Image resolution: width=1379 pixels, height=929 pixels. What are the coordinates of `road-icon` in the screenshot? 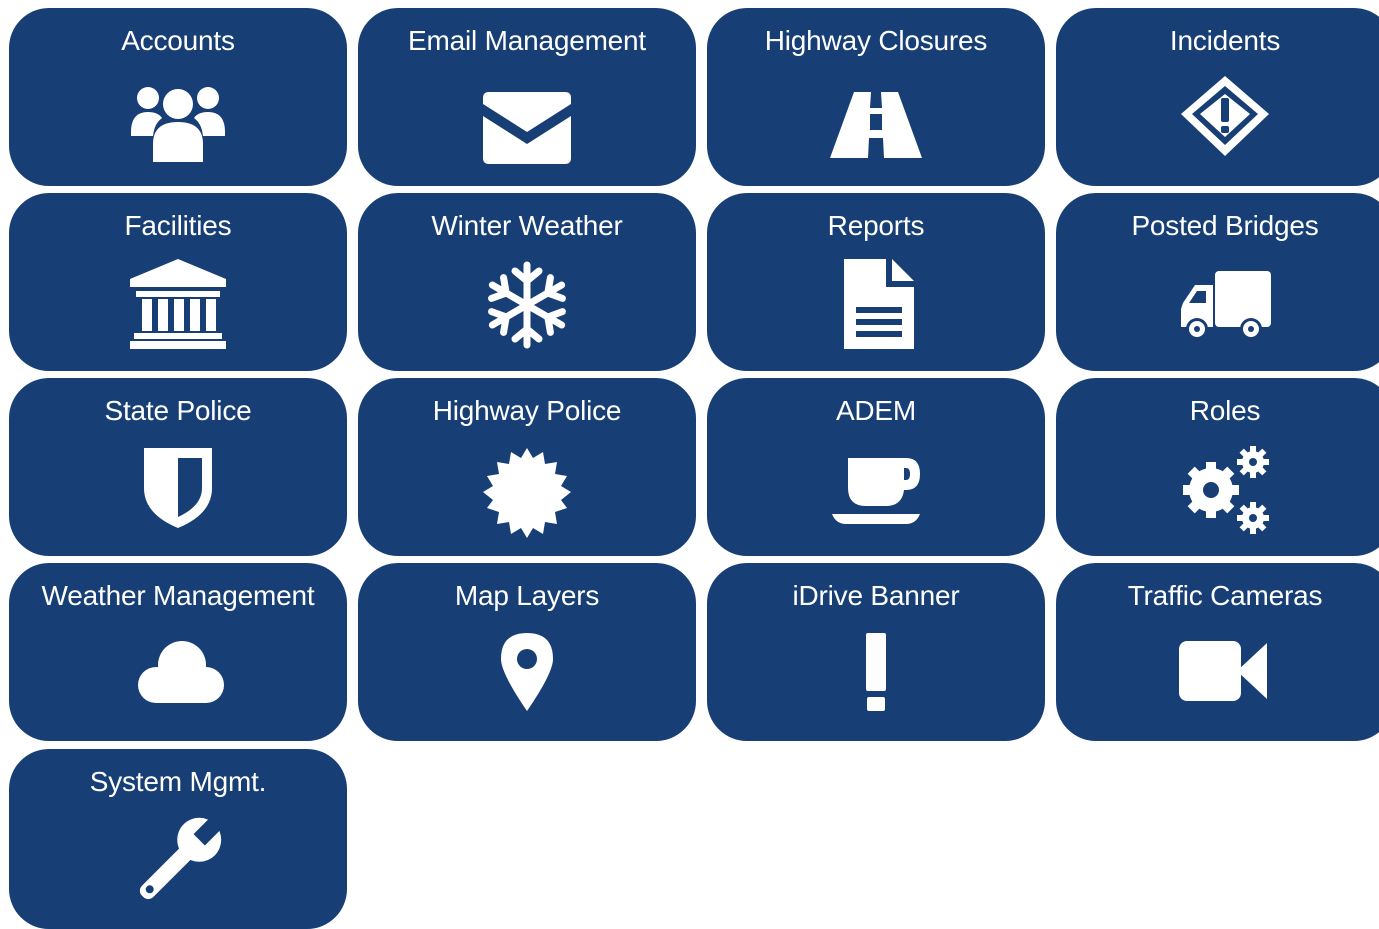 It's located at (876, 126).